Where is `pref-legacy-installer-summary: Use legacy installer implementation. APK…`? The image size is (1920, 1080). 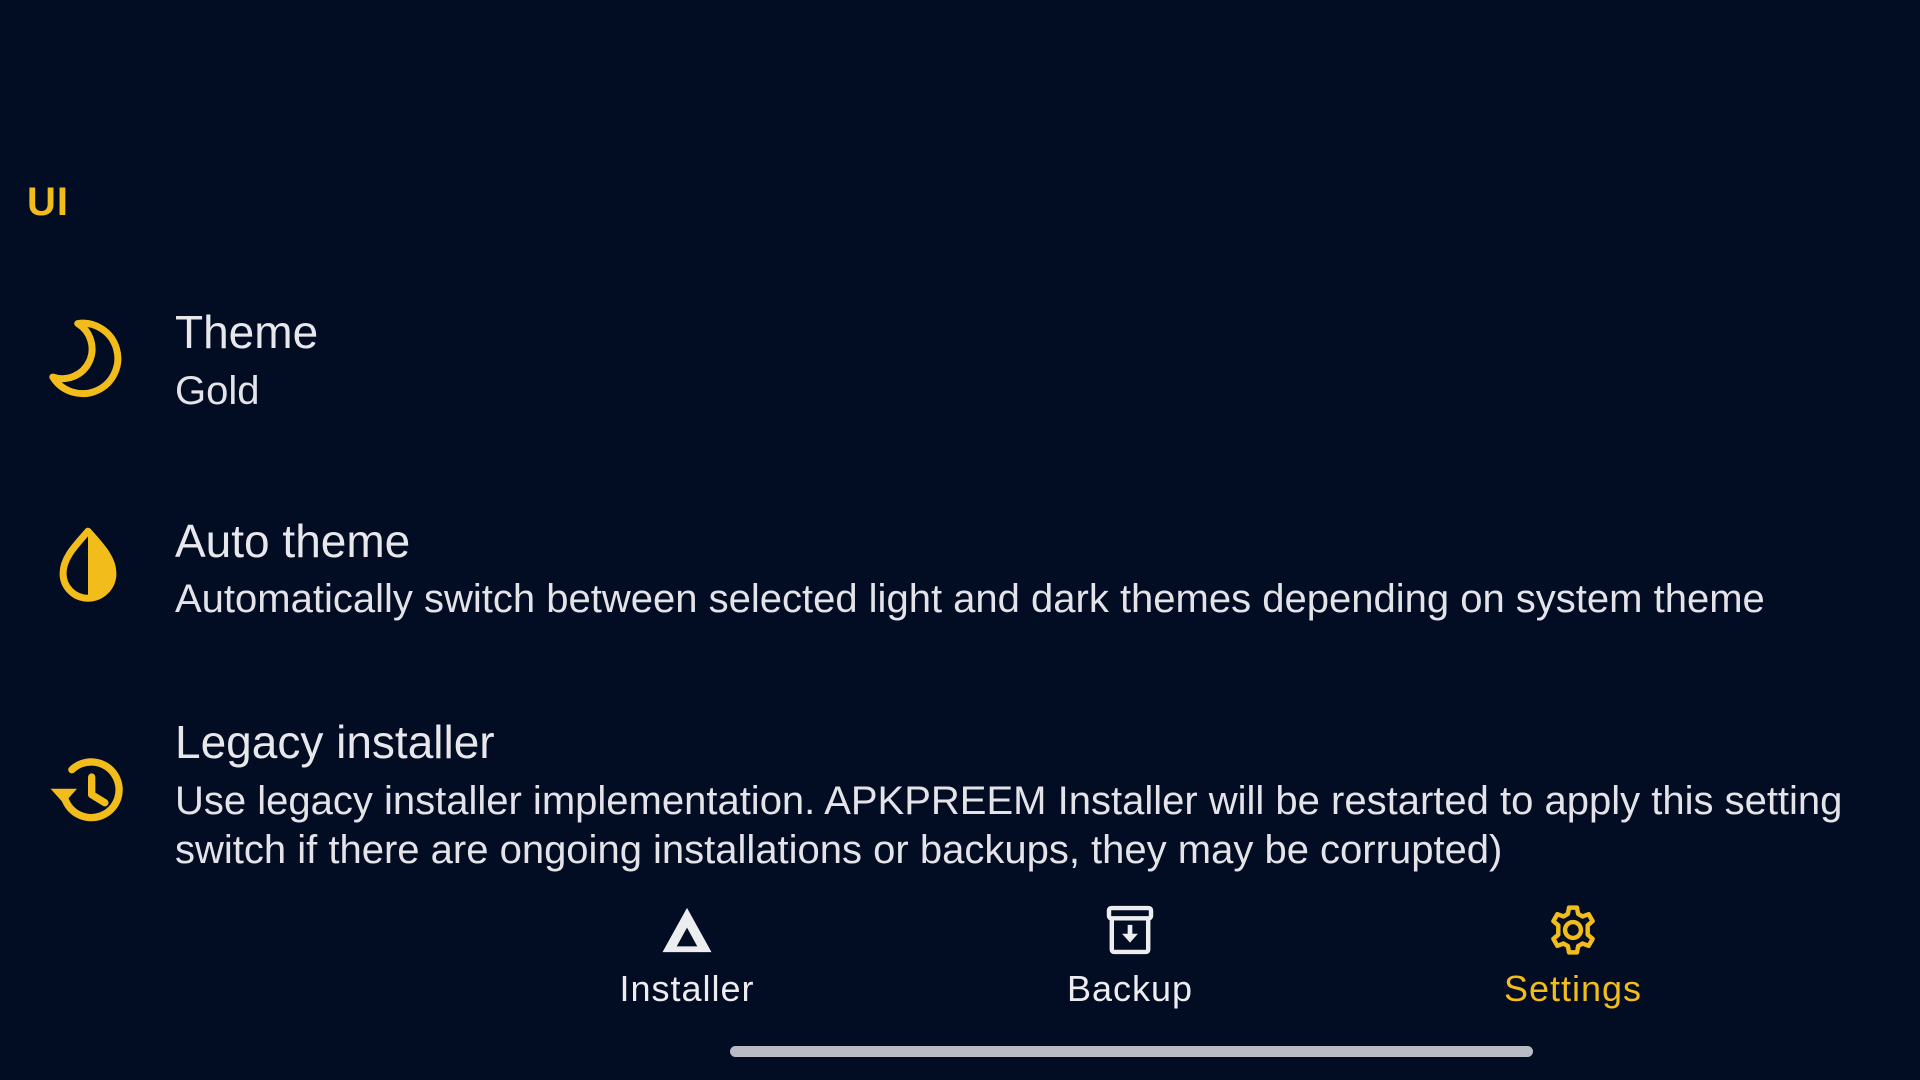 pref-legacy-installer-summary: Use legacy installer implementation. APK… is located at coordinates (1008, 826).